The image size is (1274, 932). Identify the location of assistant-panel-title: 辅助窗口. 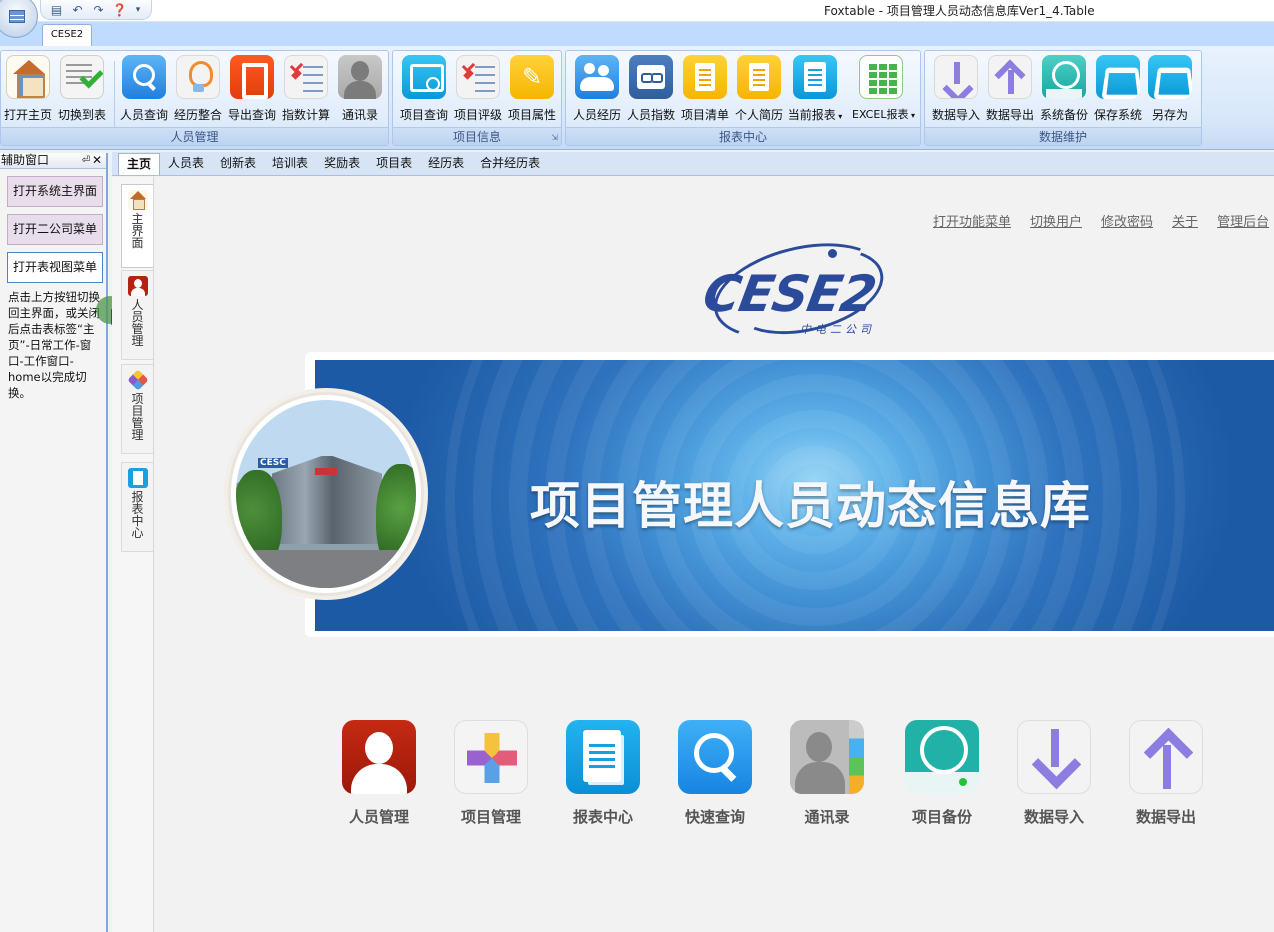
(25, 160).